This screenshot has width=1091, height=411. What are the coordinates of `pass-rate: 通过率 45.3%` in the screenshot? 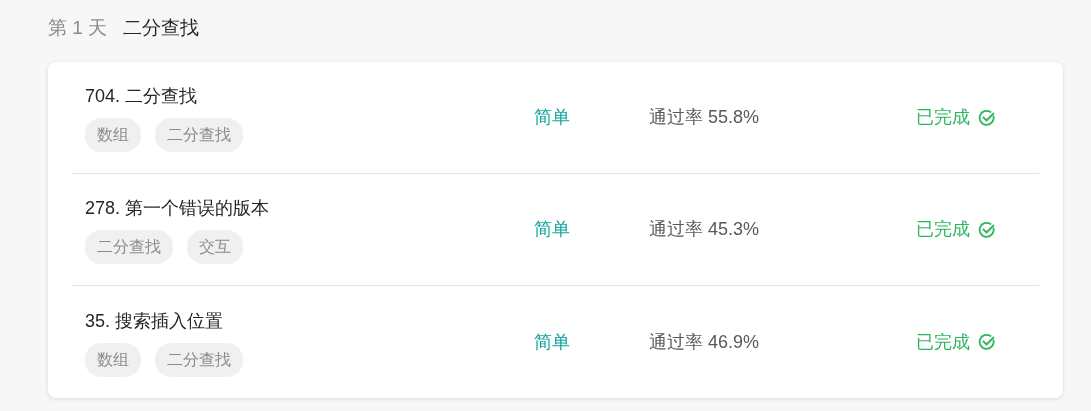 It's located at (704, 229).